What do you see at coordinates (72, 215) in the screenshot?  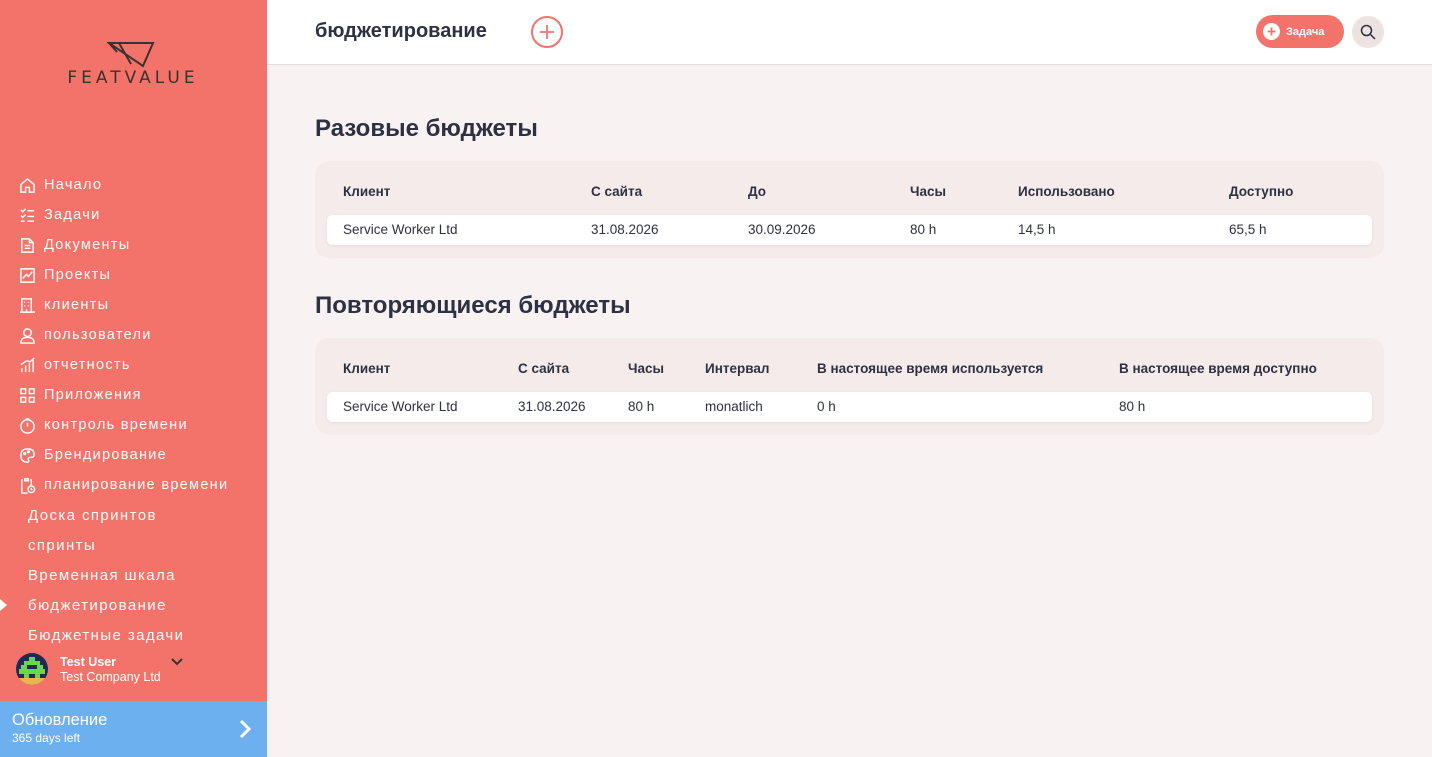 I see `sidebar-item-label: Задачи` at bounding box center [72, 215].